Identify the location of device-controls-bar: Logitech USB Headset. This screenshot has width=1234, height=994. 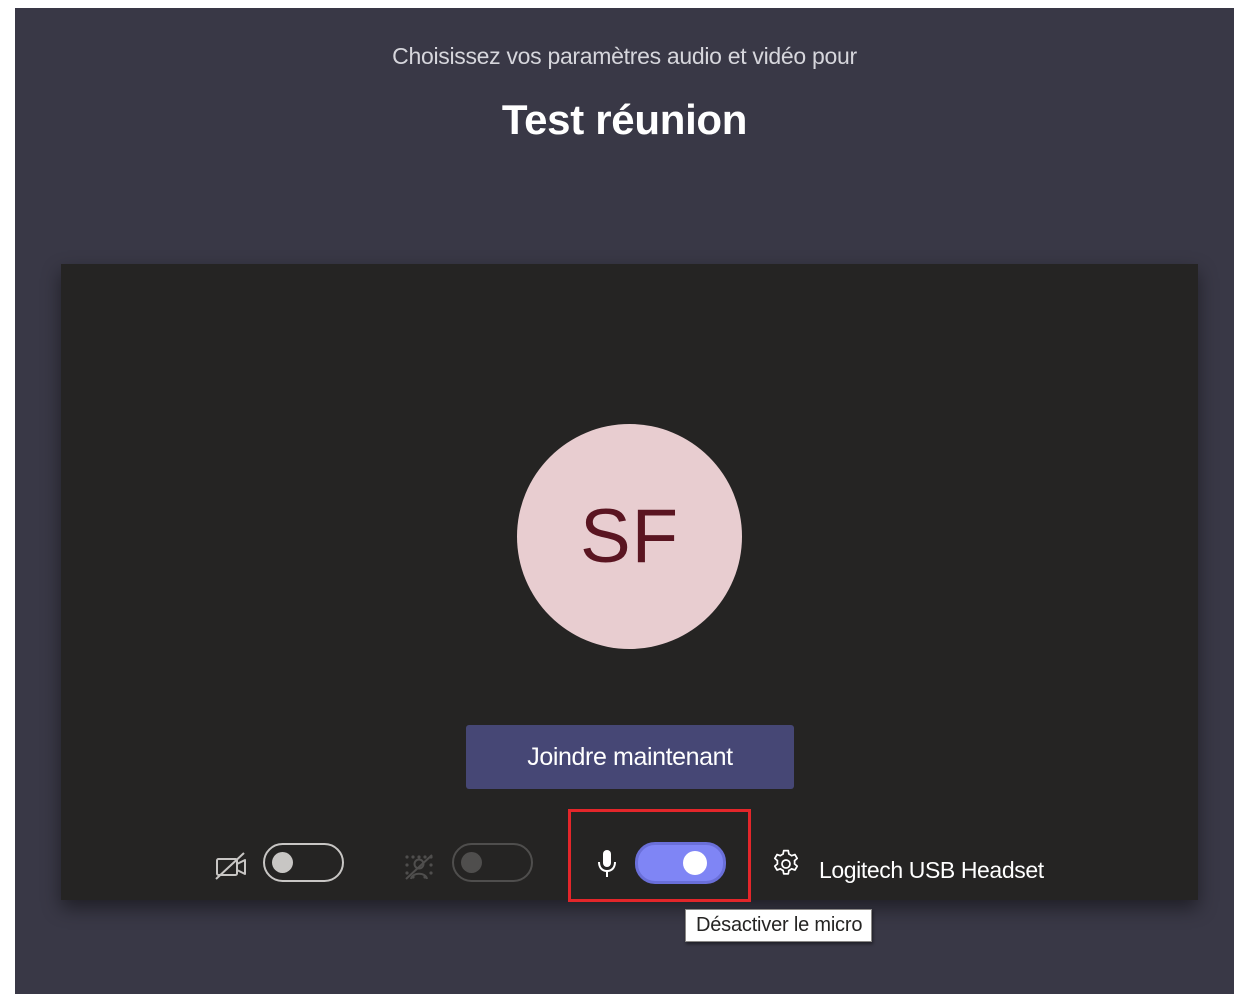
(629, 859).